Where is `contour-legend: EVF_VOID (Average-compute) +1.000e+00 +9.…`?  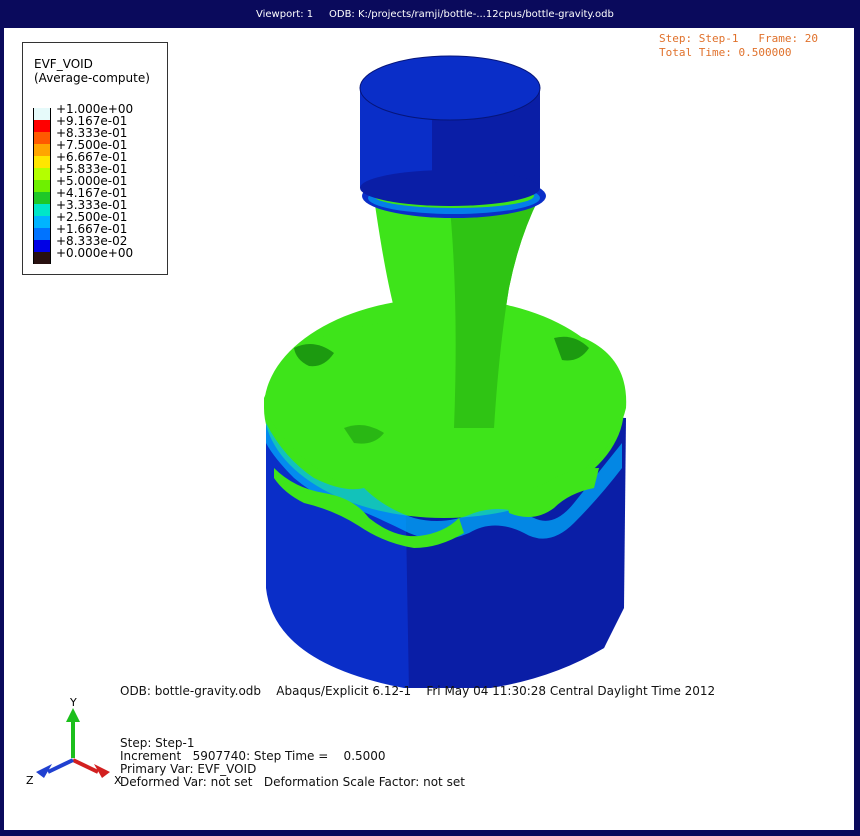
contour-legend: EVF_VOID (Average-compute) +1.000e+00 +9.… is located at coordinates (95, 158).